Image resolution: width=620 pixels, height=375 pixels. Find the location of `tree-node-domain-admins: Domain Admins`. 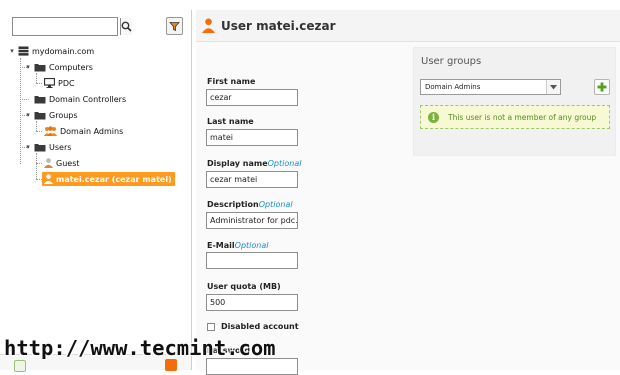

tree-node-domain-admins: Domain Admins is located at coordinates (83, 131).